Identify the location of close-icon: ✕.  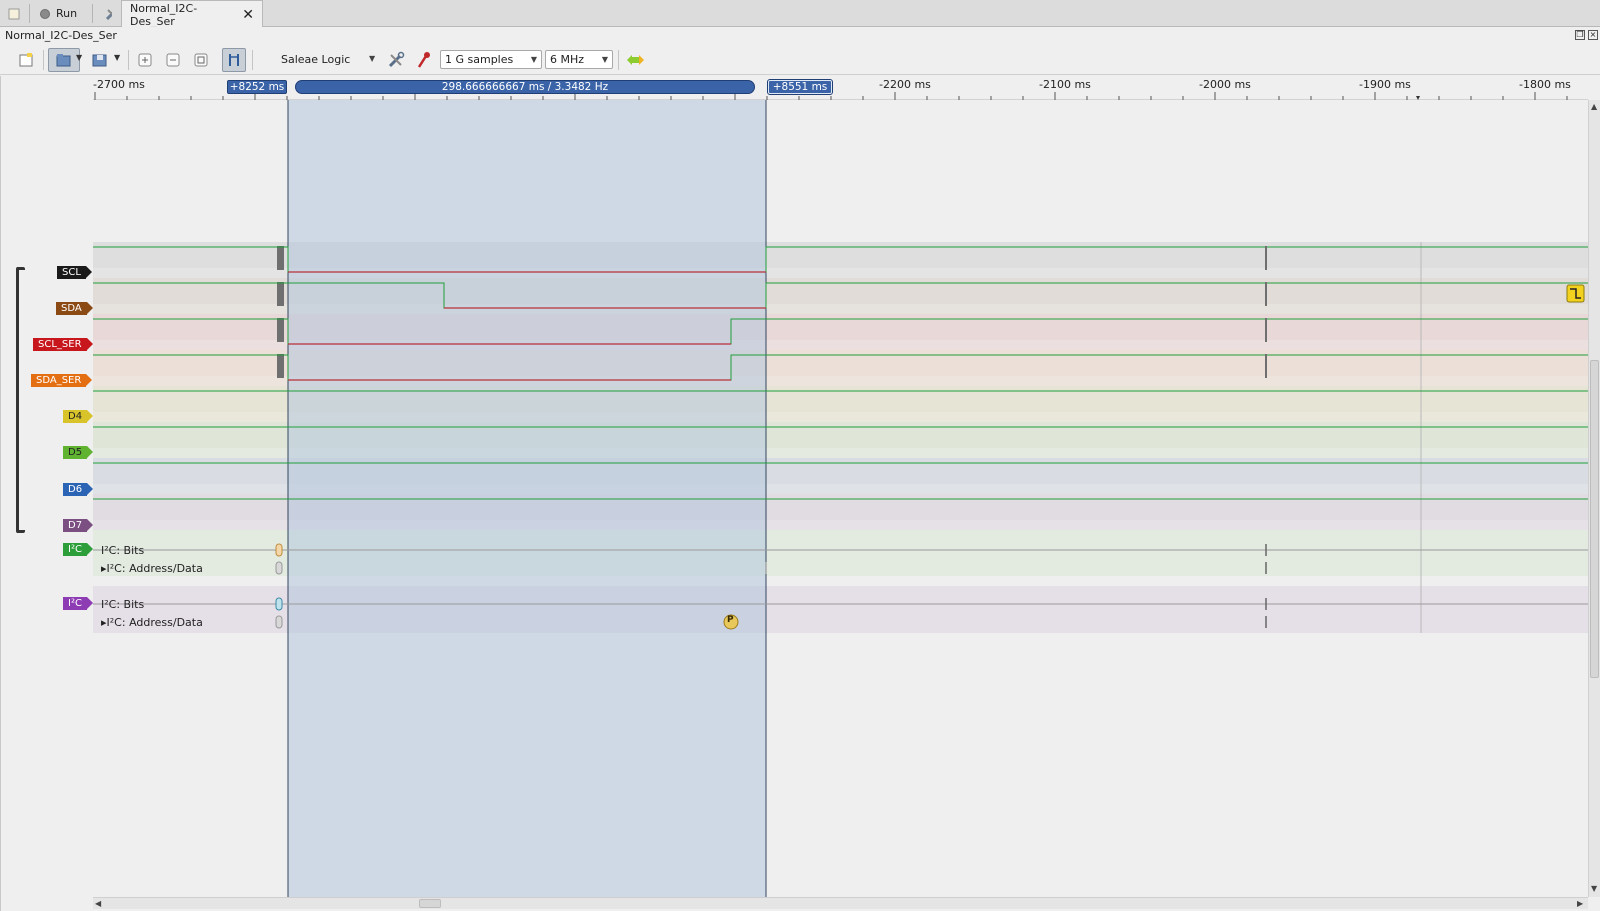
(248, 15).